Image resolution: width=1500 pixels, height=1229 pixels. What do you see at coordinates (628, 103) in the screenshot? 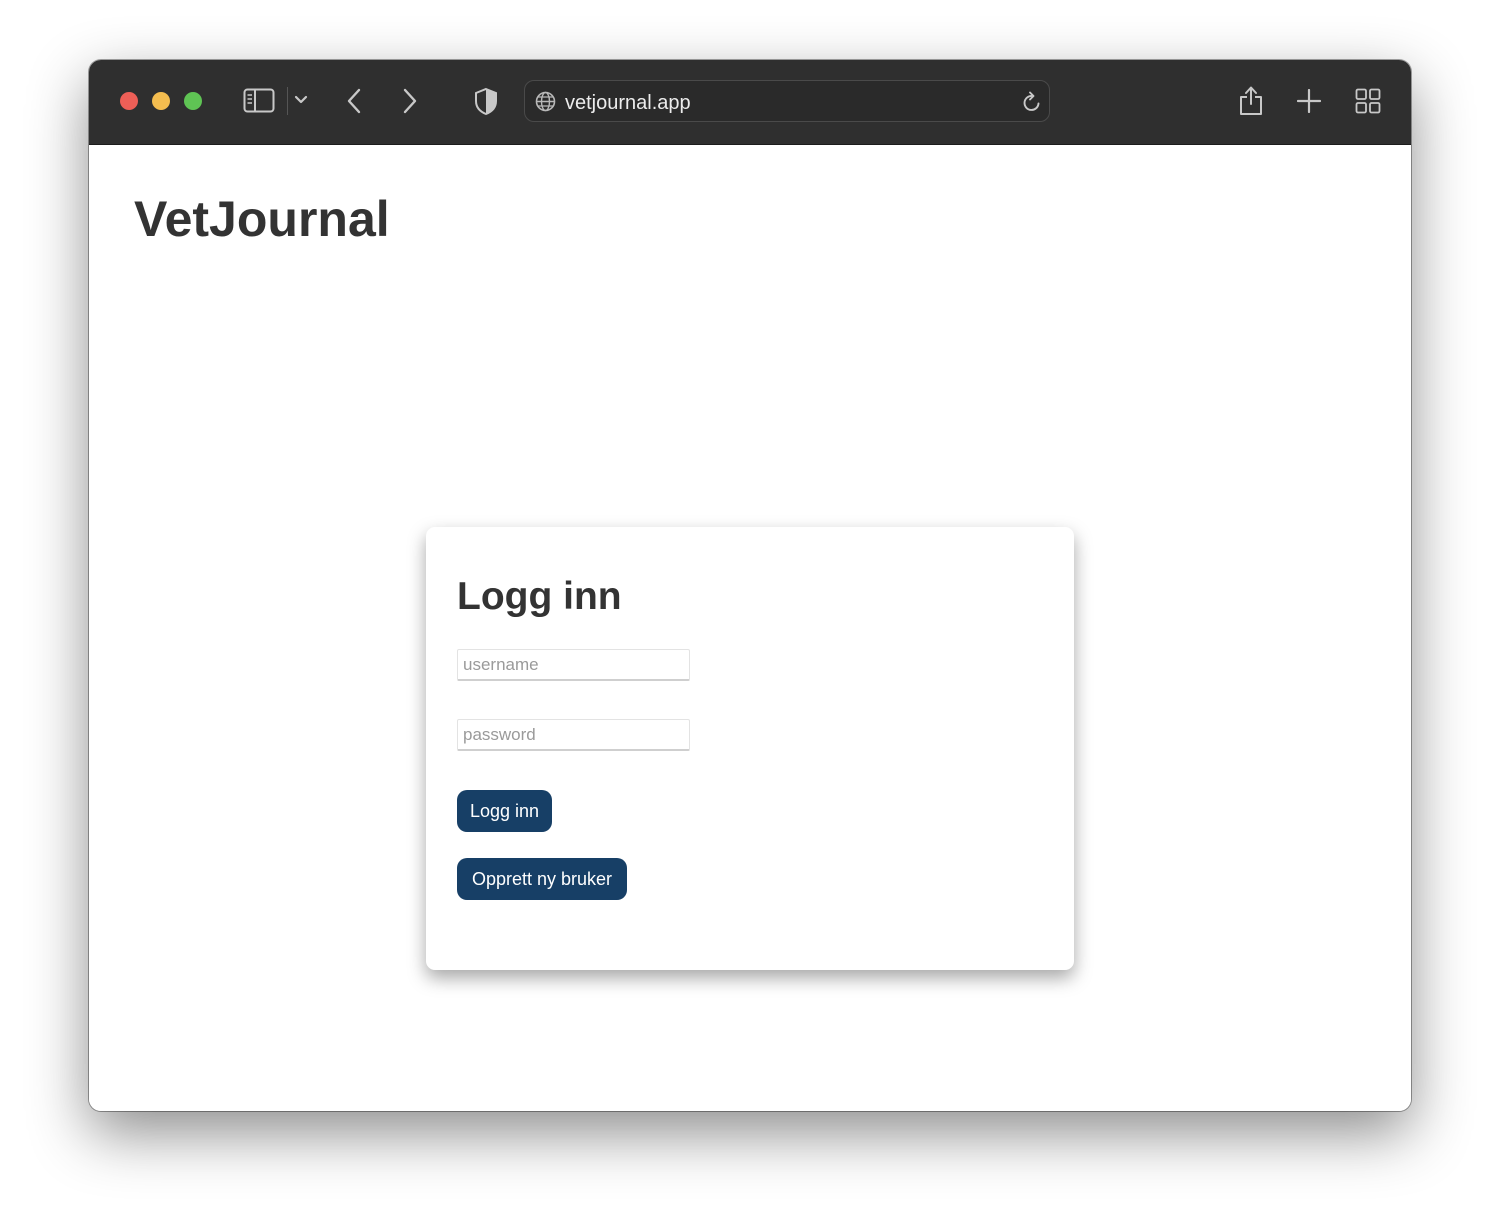
I see `url-text: vetjournal.app` at bounding box center [628, 103].